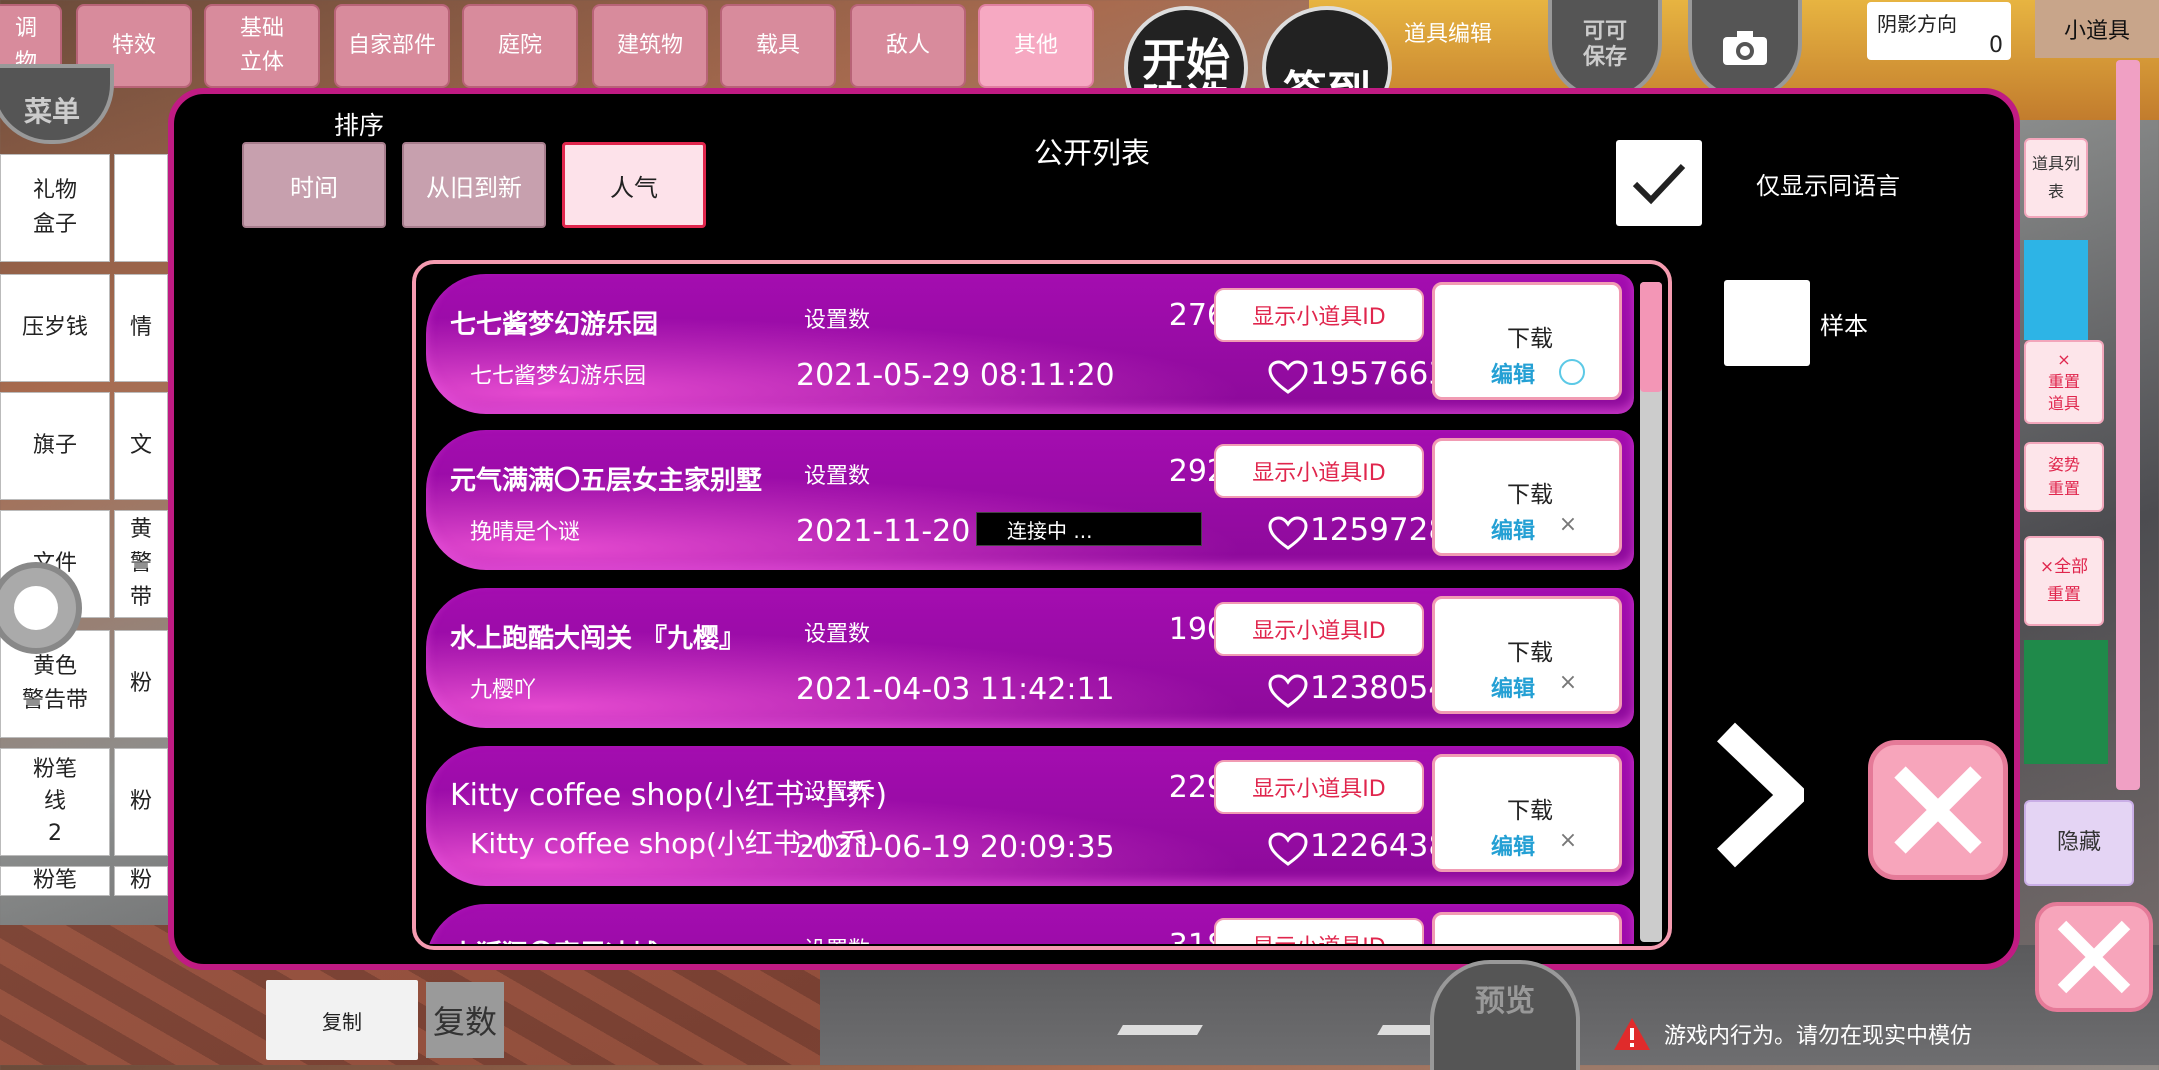 The image size is (2159, 1070). Describe the element at coordinates (1938, 810) in the screenshot. I see `dialog-close-button` at that location.